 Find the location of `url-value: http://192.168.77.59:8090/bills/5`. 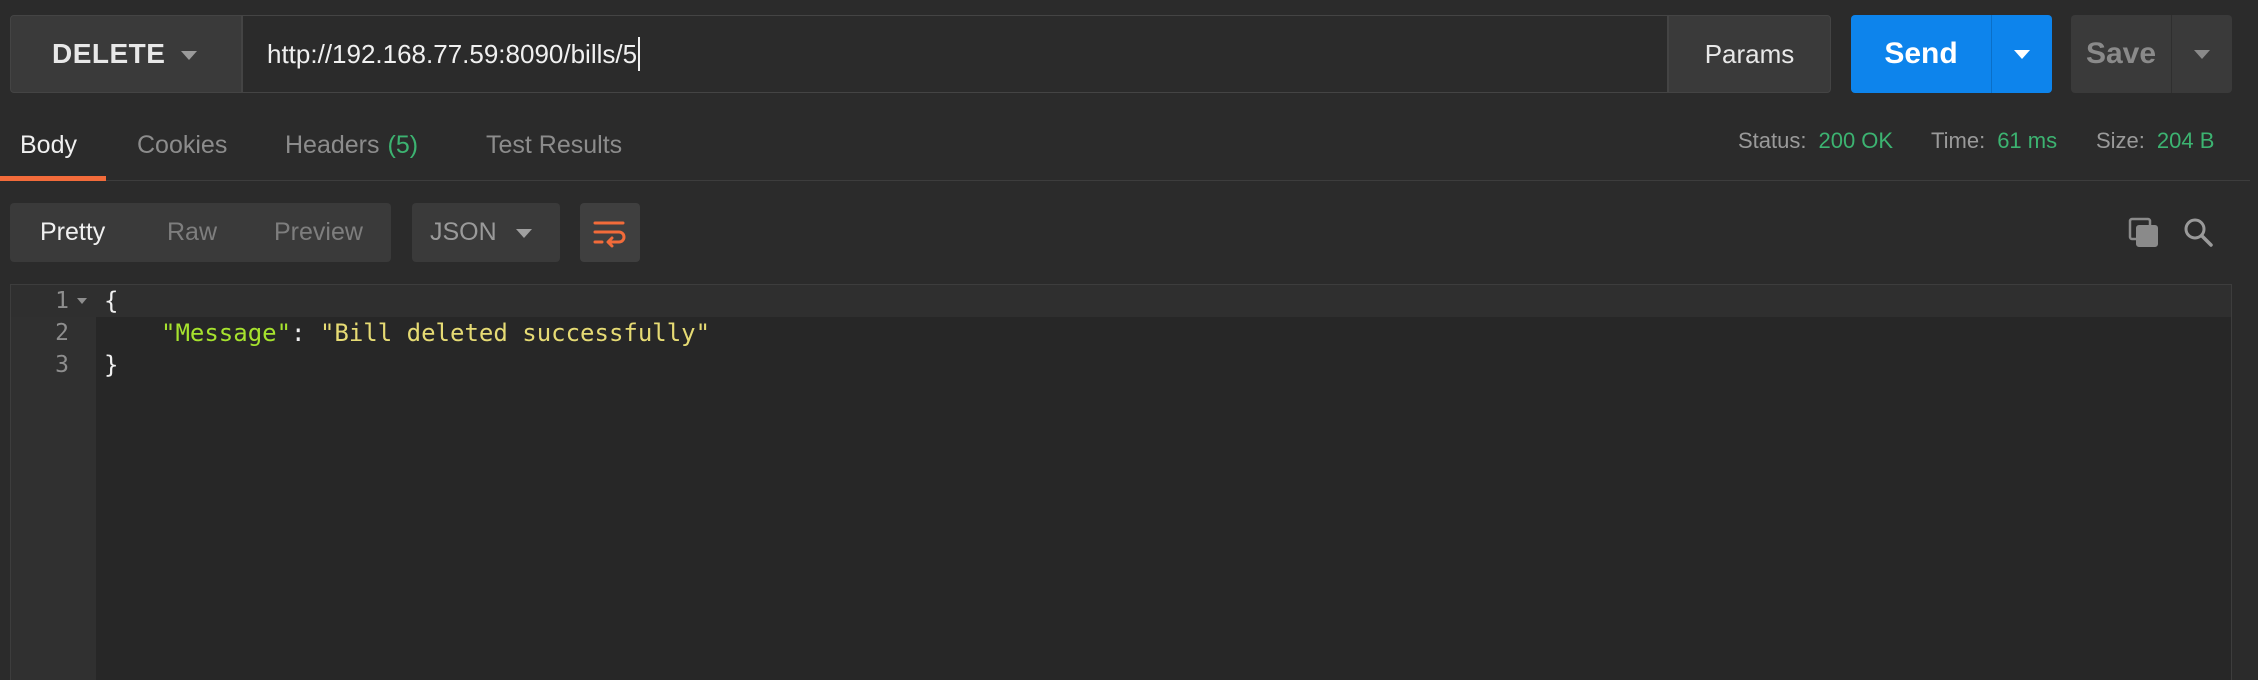

url-value: http://192.168.77.59:8090/bills/5 is located at coordinates (452, 53).